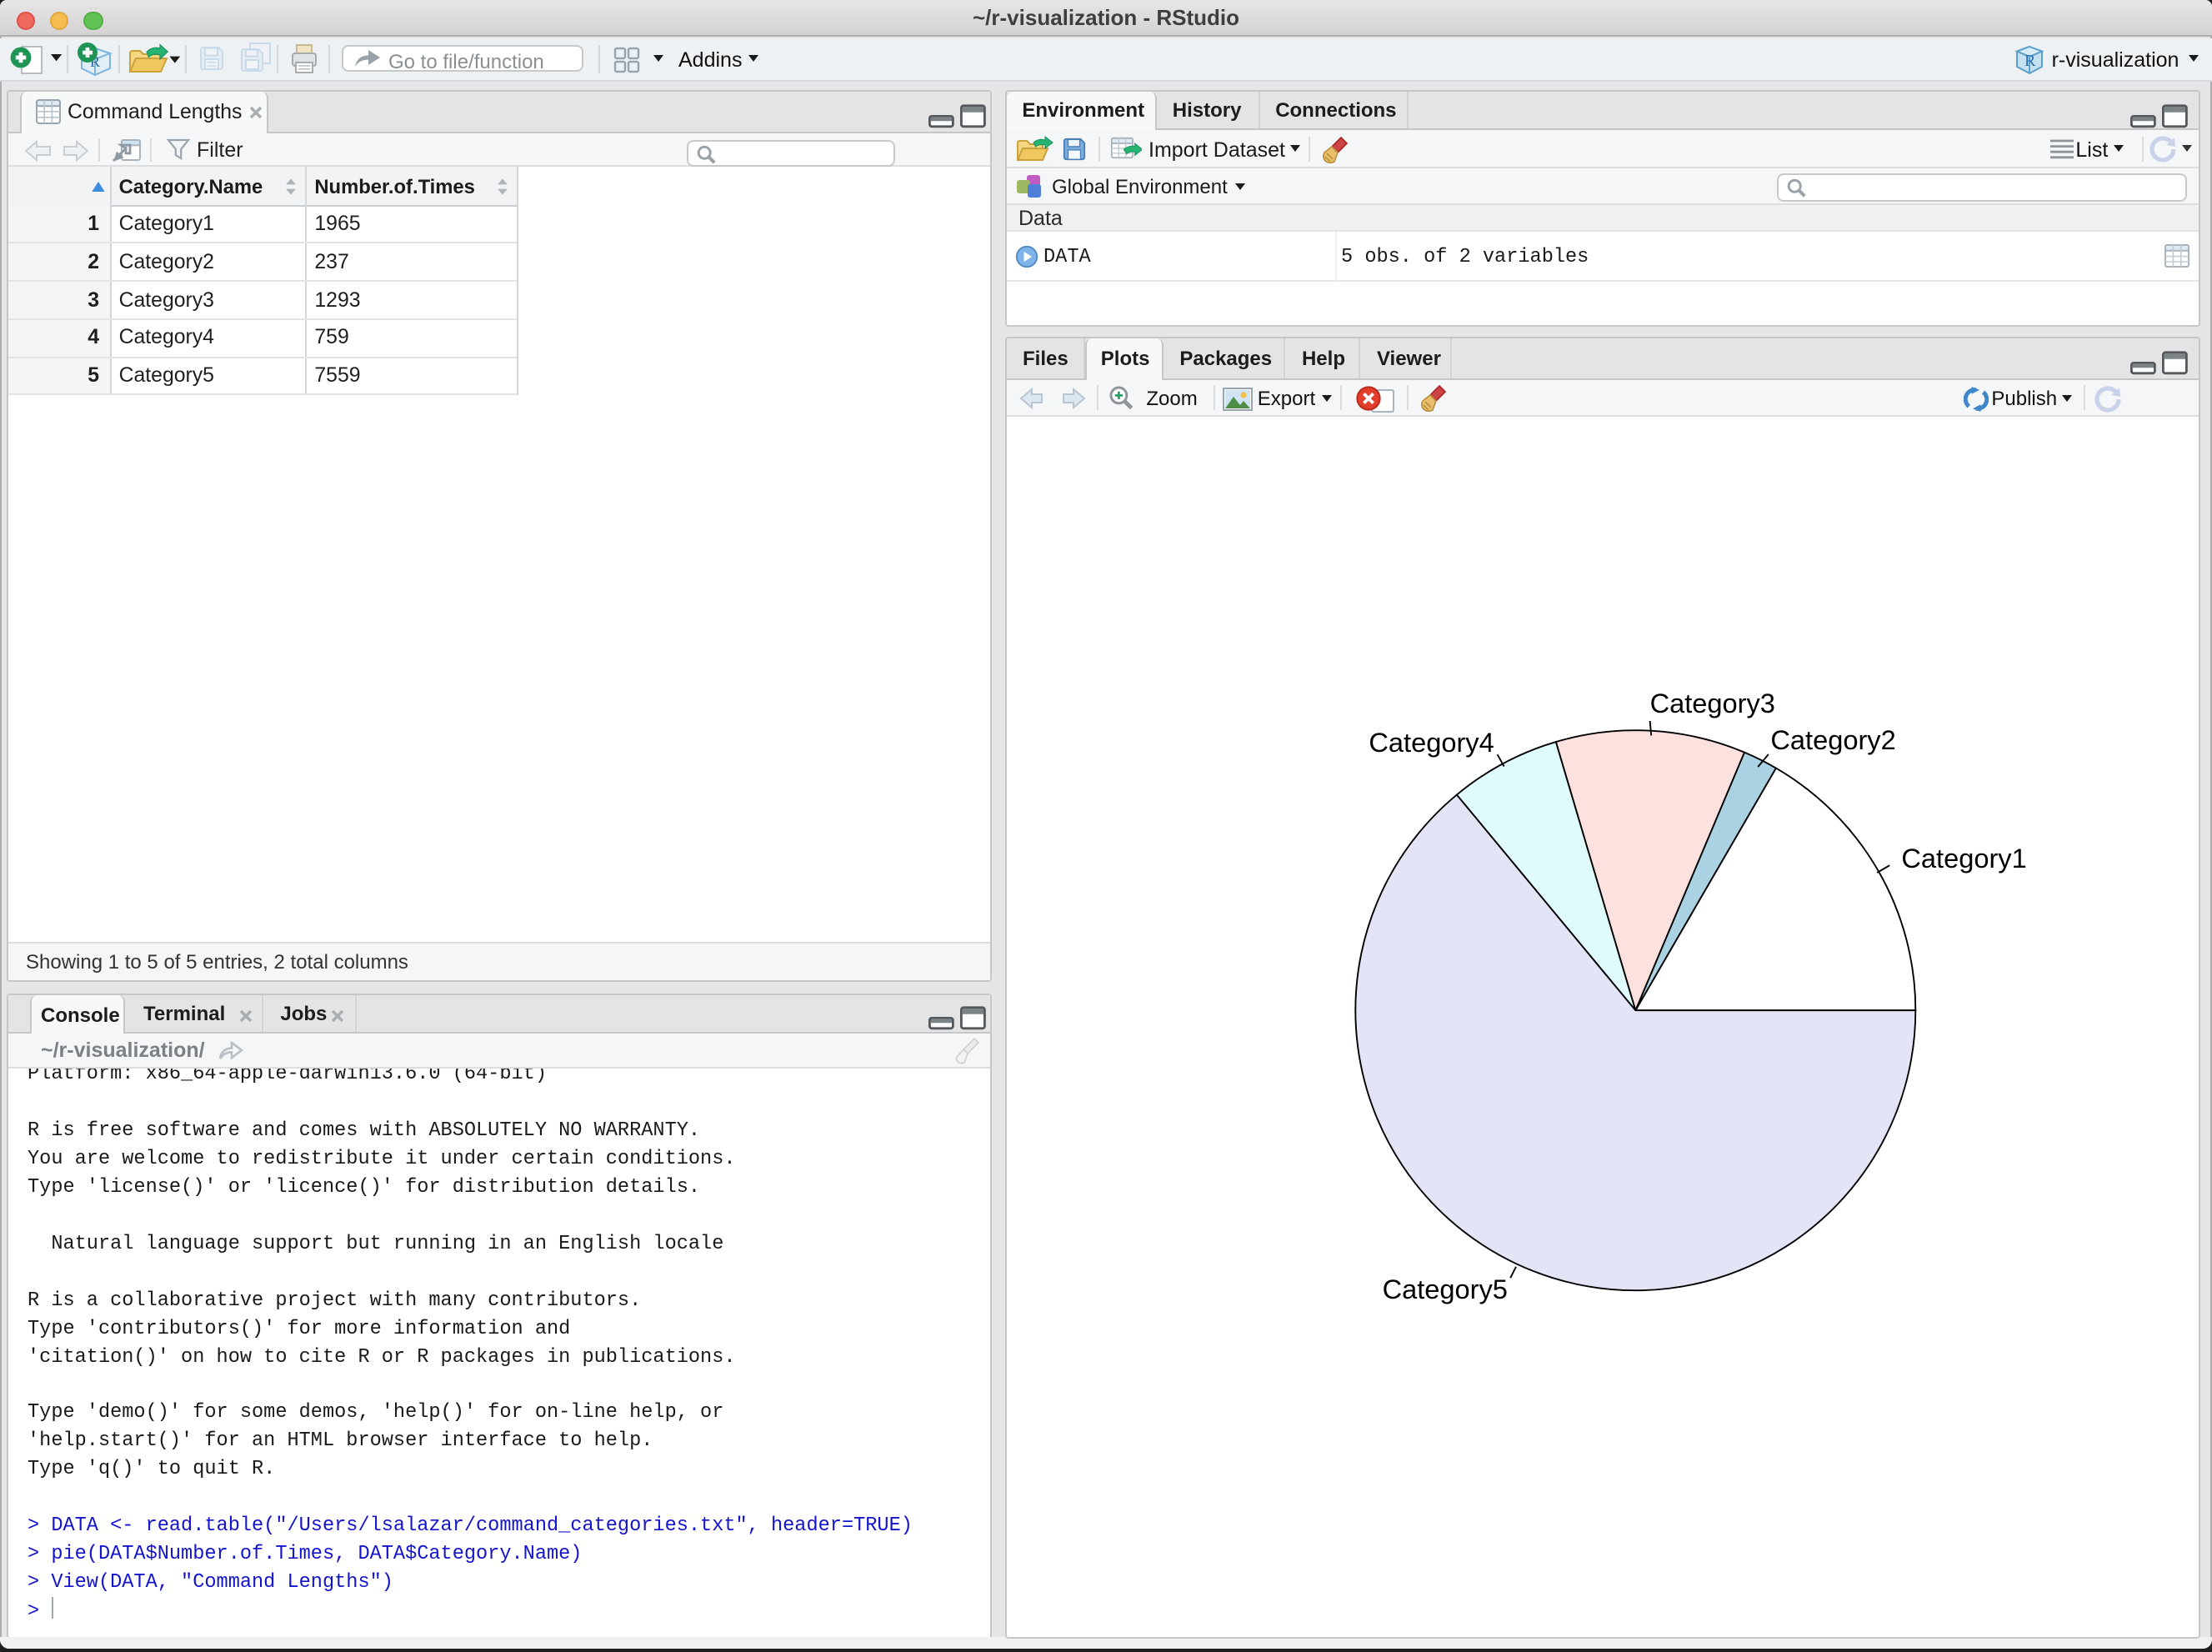 The height and width of the screenshot is (1652, 2212). What do you see at coordinates (2030, 60) in the screenshot?
I see `svg-text: R` at bounding box center [2030, 60].